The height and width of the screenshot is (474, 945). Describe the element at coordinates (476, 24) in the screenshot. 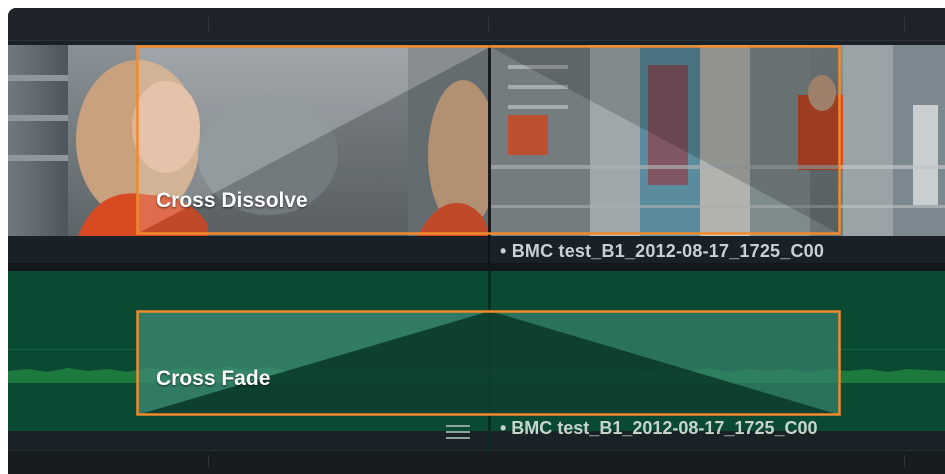

I see `timeline-ruler` at that location.